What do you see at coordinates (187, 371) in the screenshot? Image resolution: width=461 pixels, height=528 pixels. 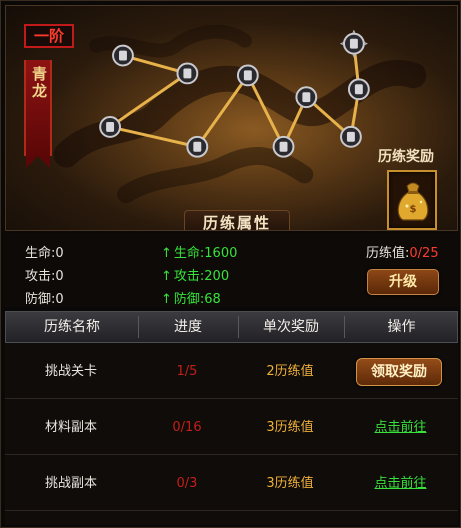 I see `task-progress: 1/5` at bounding box center [187, 371].